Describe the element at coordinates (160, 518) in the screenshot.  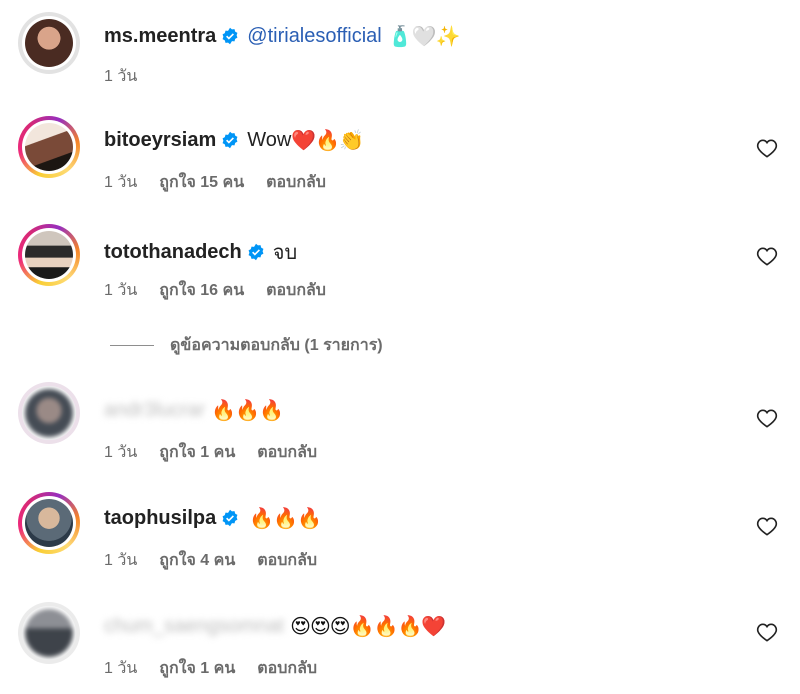
I see `comment-username: taophusilpa` at that location.